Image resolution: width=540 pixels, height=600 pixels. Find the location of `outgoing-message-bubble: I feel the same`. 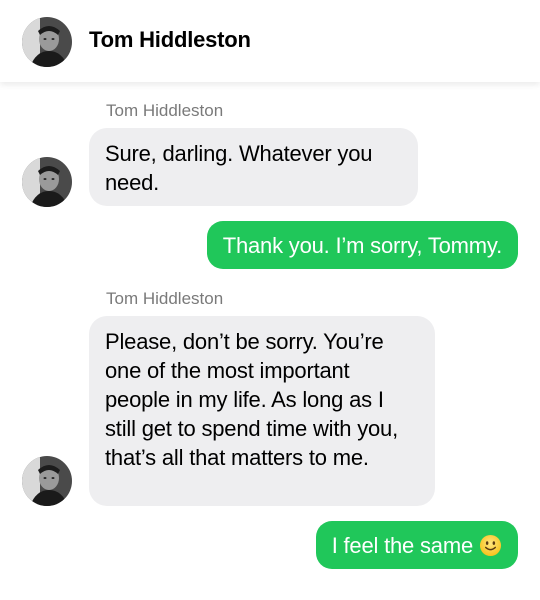

outgoing-message-bubble: I feel the same is located at coordinates (416, 545).